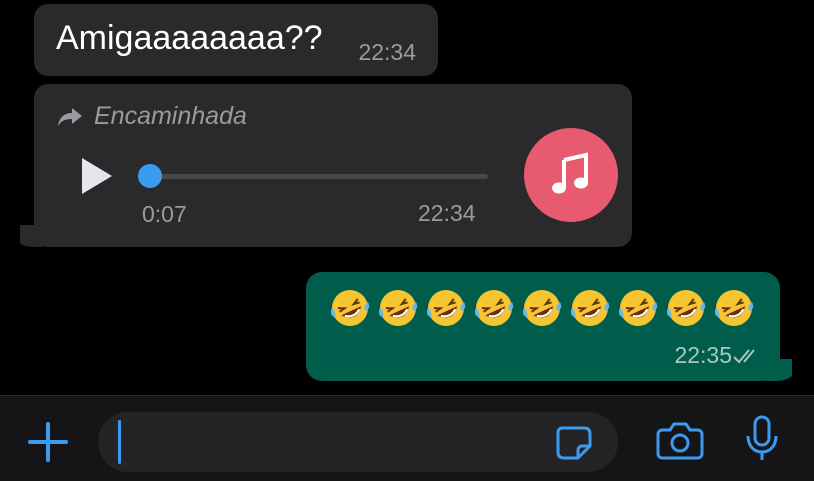 The image size is (814, 481). I want to click on message-bubble-incoming: Amigaaaaaaaa?? 22:34, so click(236, 40).